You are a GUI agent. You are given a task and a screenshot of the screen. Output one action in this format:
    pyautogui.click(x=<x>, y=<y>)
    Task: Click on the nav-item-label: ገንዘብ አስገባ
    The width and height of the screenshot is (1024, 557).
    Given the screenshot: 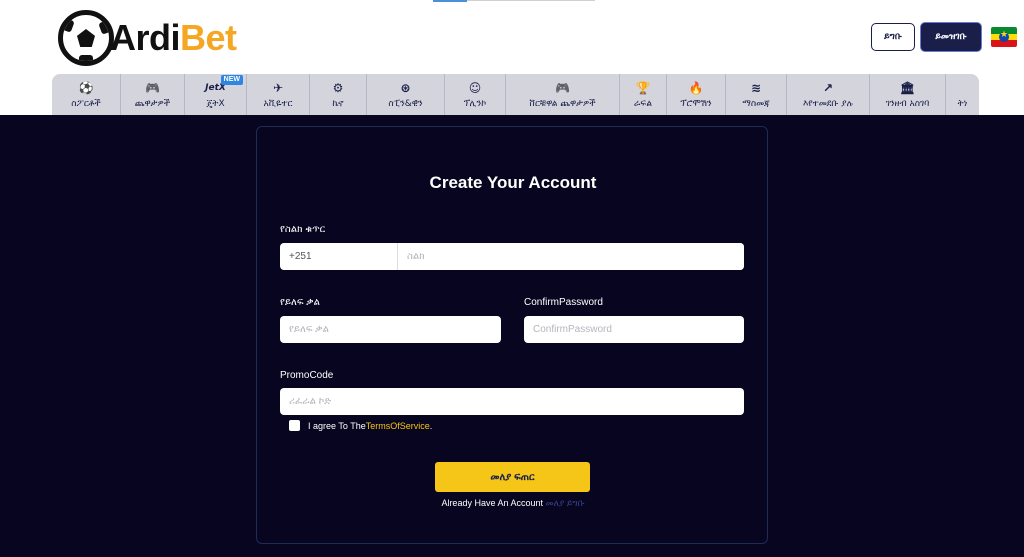 What is the action you would take?
    pyautogui.click(x=907, y=103)
    